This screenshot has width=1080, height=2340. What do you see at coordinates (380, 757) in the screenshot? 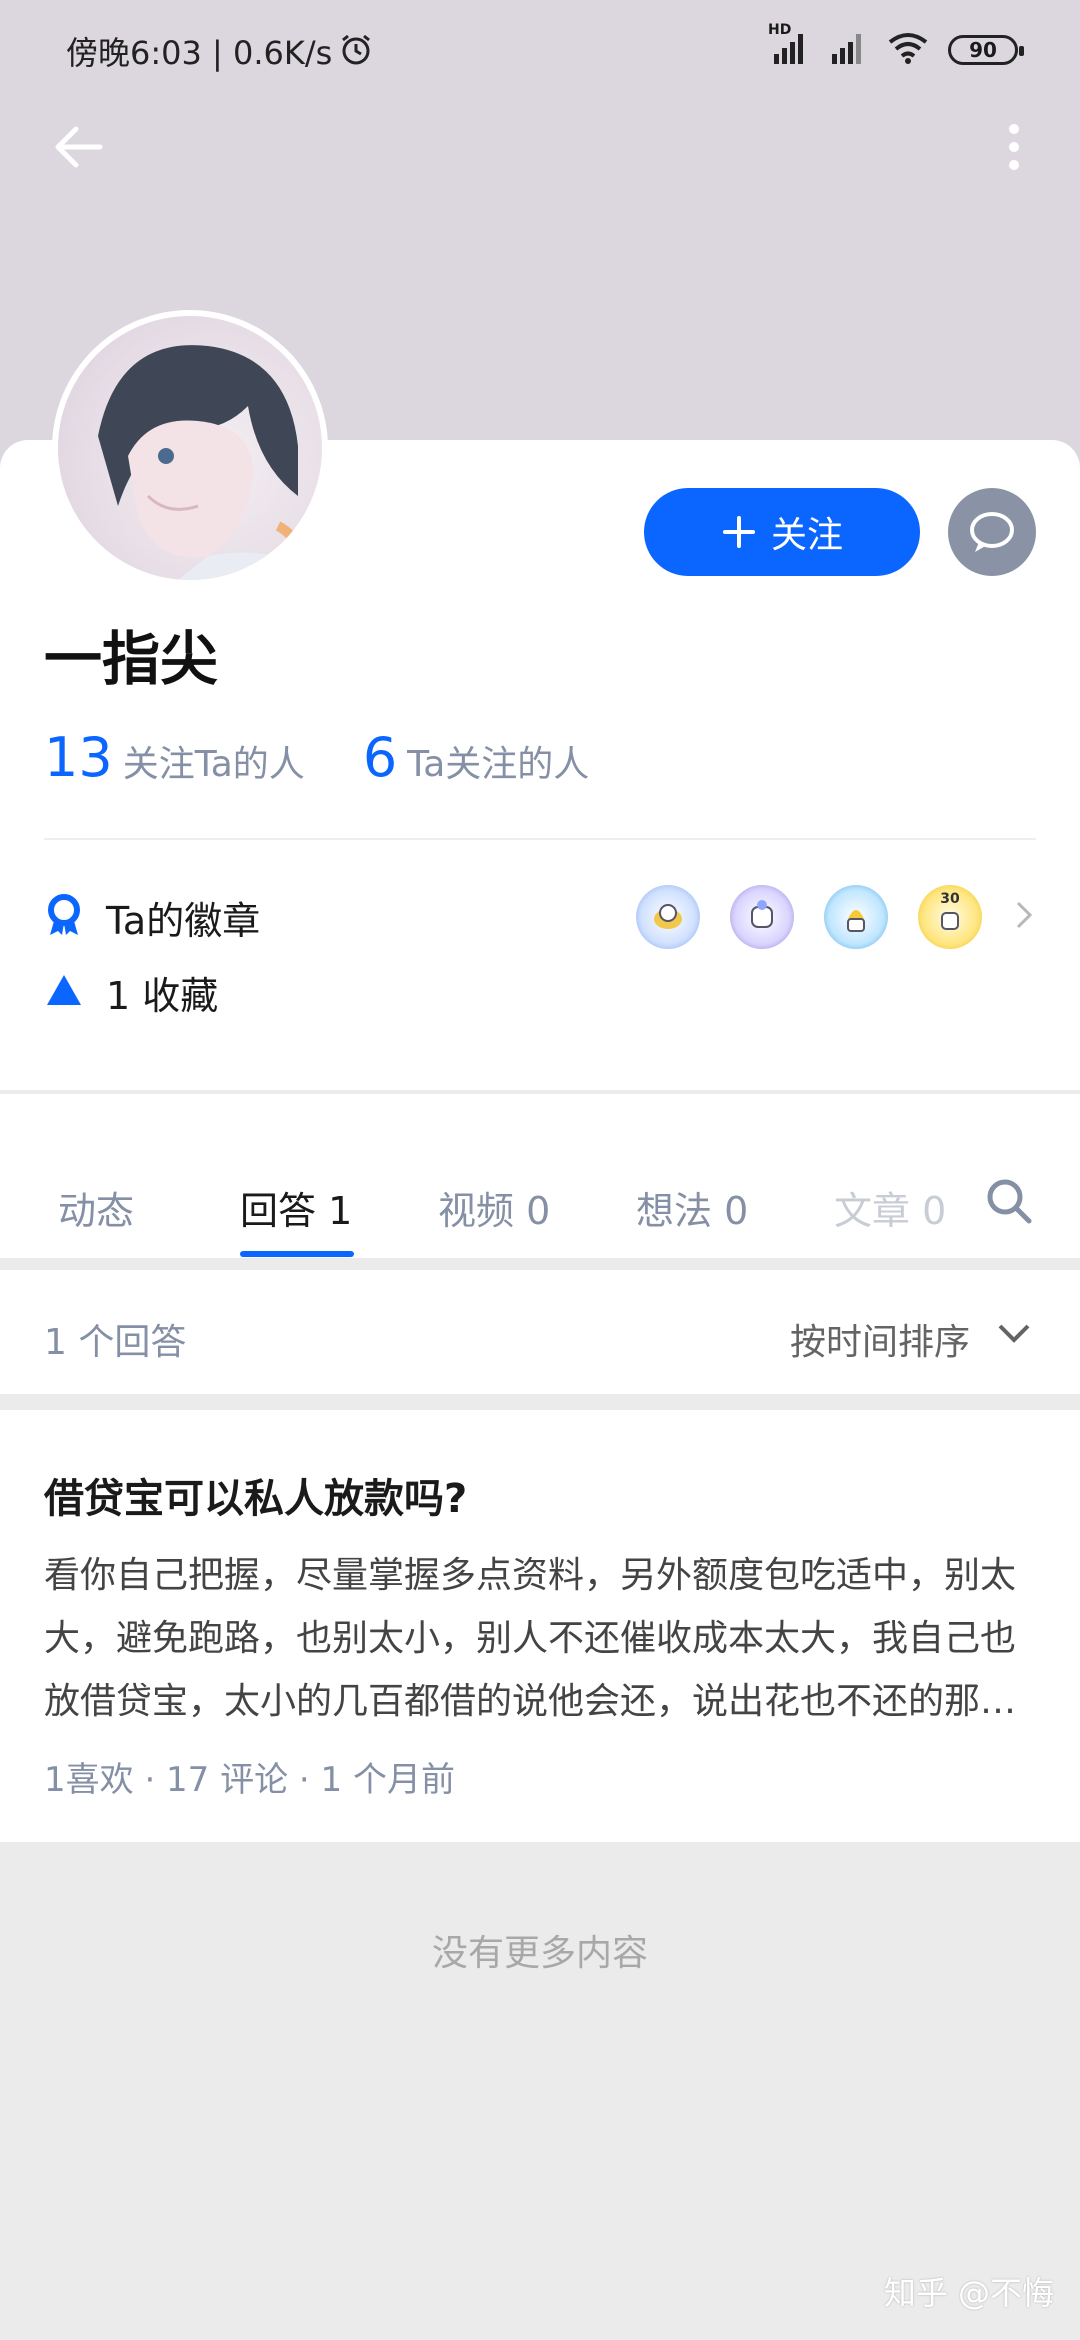
I see `following-count: 6` at bounding box center [380, 757].